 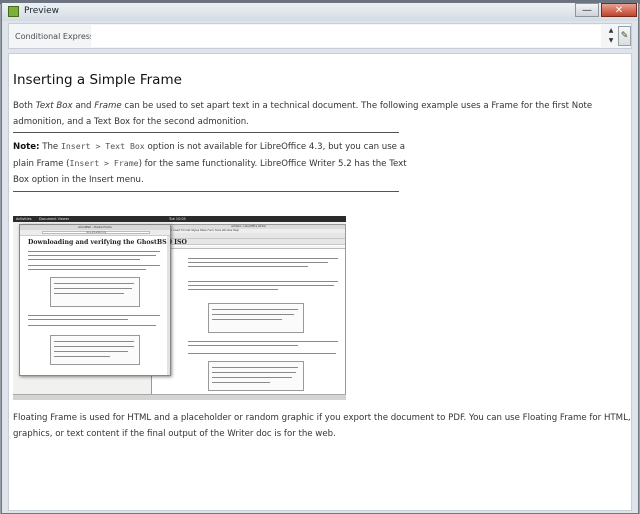 I want to click on note-top-rule, so click(x=206, y=132).